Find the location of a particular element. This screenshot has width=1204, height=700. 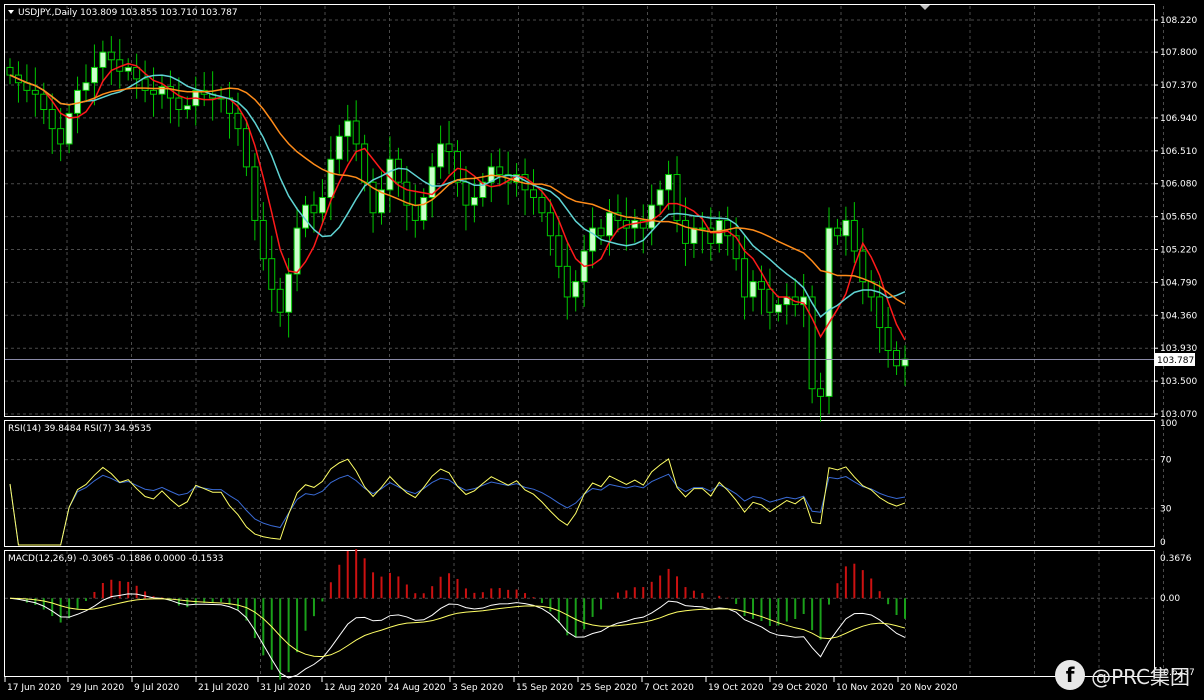

price-tick-label: 106.940 is located at coordinates (1178, 119).